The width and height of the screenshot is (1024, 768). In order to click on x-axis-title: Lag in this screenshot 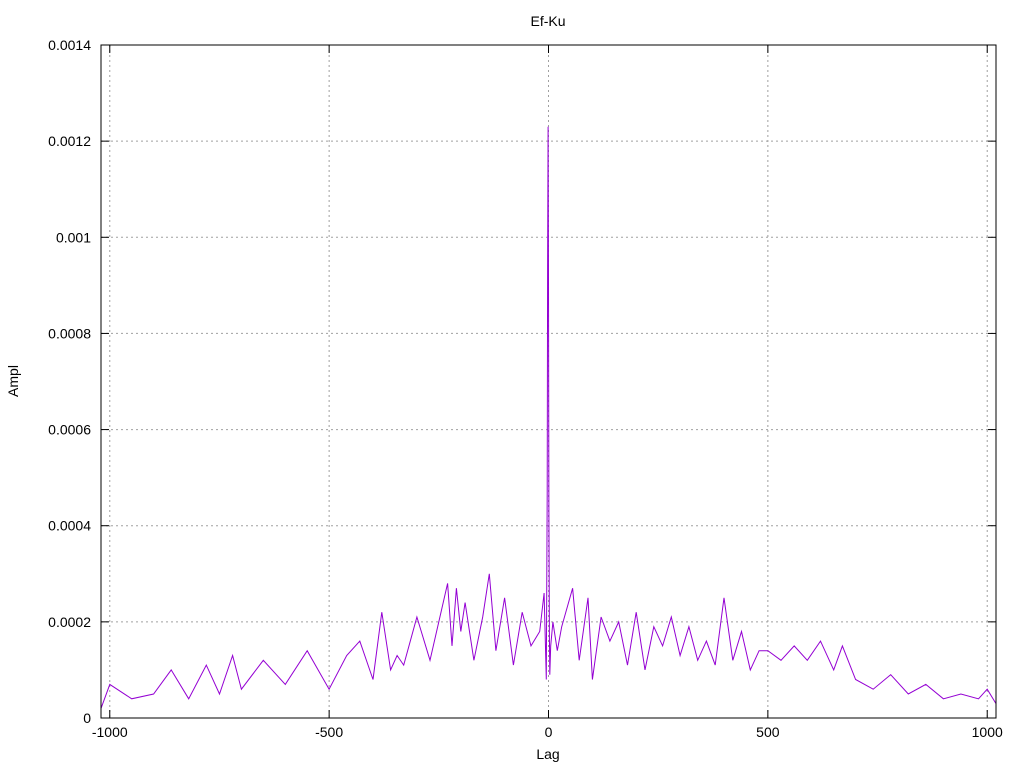, I will do `click(547, 754)`.